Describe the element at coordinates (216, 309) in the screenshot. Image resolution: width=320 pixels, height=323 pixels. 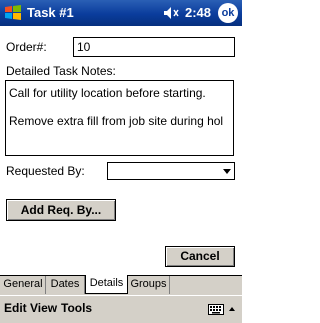
I see `keyboard-icon` at that location.